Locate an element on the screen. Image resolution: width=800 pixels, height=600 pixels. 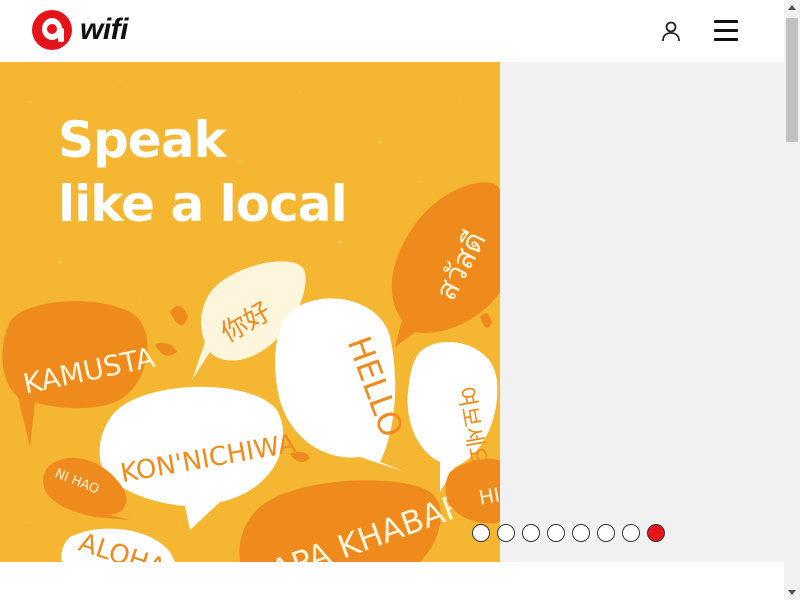
scroll-up-arrow-icon is located at coordinates (792, 8).